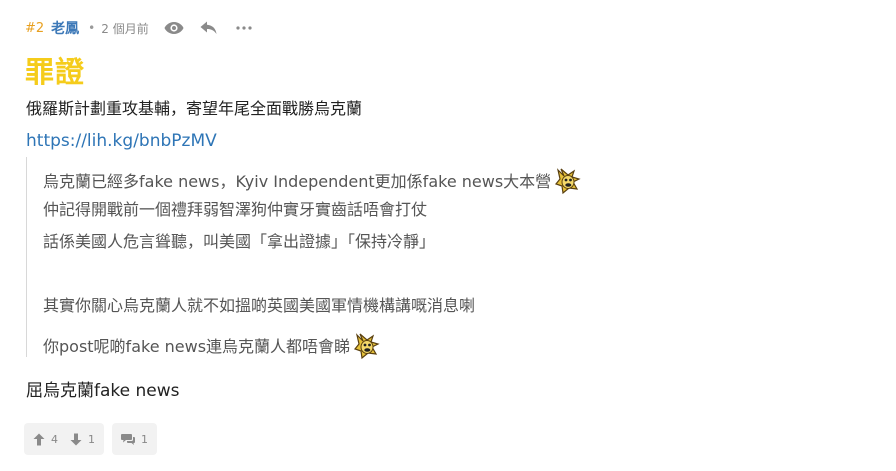 The width and height of the screenshot is (896, 471). Describe the element at coordinates (45, 439) in the screenshot. I see `upvote-button: 4` at that location.